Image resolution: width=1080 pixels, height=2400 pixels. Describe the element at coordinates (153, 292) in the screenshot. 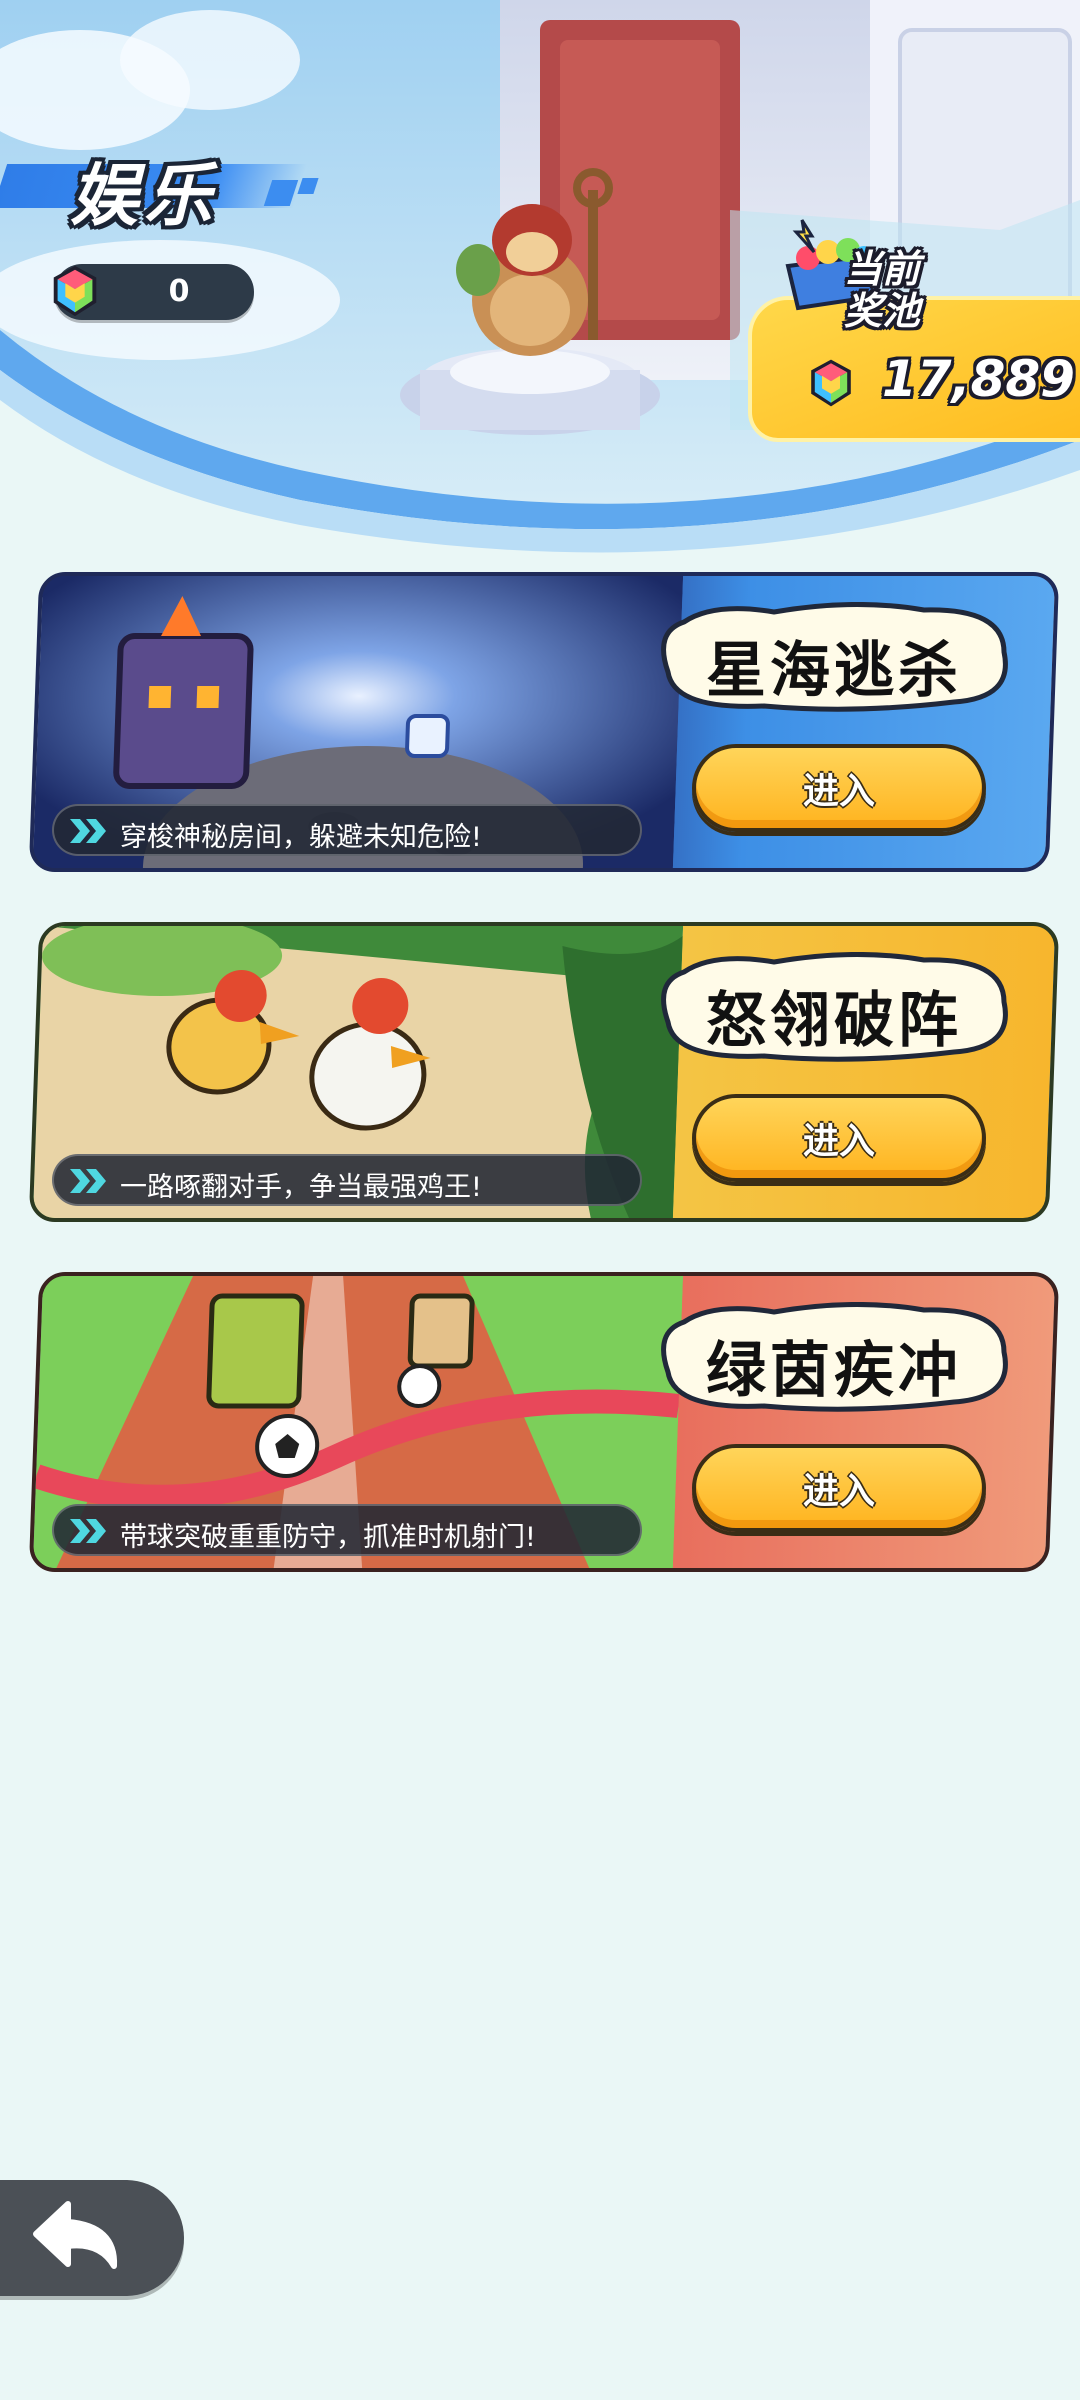

I see `gem-balance: 0` at that location.